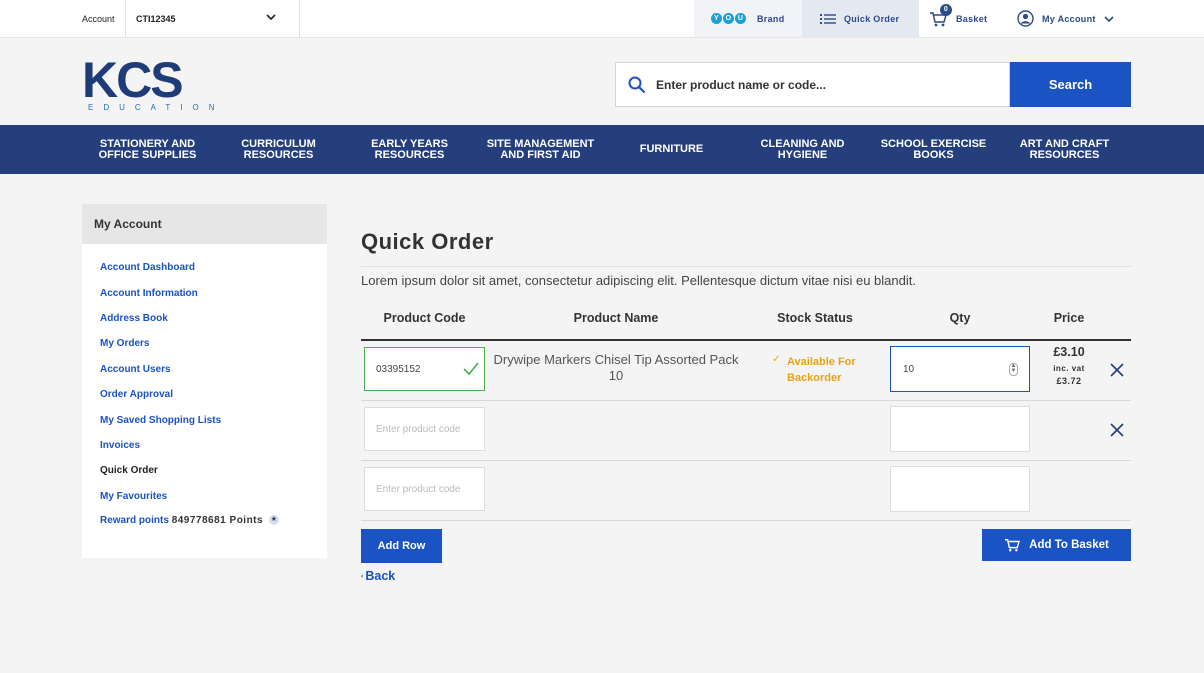 This screenshot has height=673, width=1204. What do you see at coordinates (1069, 18) in the screenshot?
I see `my-account-label: My Account` at bounding box center [1069, 18].